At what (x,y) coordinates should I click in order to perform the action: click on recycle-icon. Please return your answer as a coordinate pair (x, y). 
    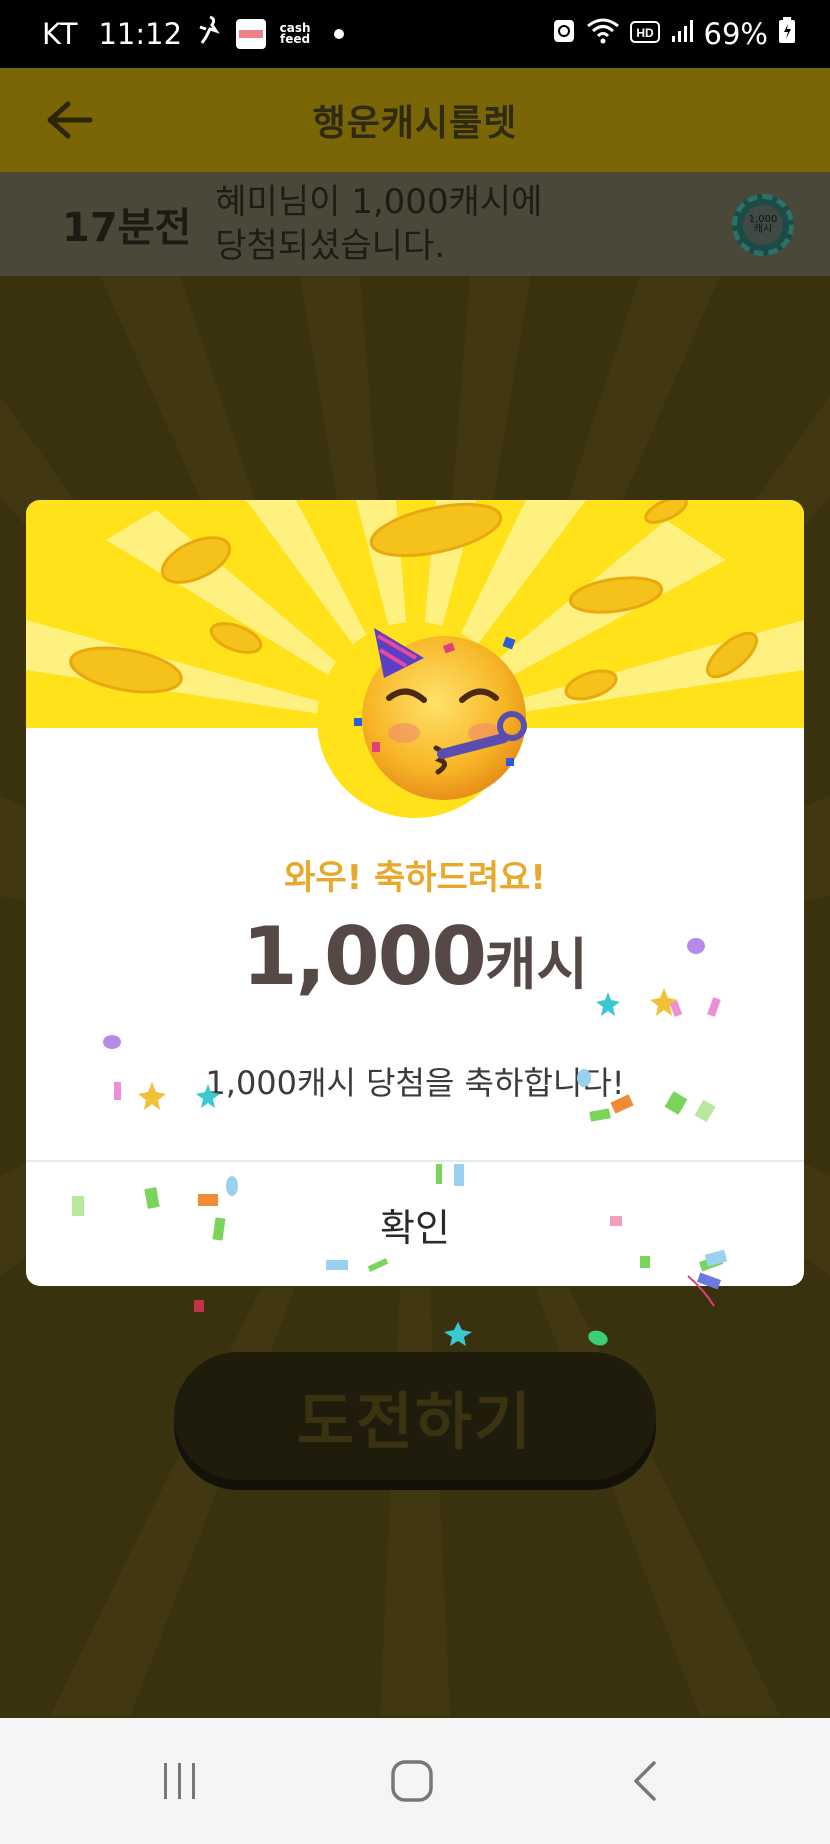
    Looking at the image, I should click on (564, 34).